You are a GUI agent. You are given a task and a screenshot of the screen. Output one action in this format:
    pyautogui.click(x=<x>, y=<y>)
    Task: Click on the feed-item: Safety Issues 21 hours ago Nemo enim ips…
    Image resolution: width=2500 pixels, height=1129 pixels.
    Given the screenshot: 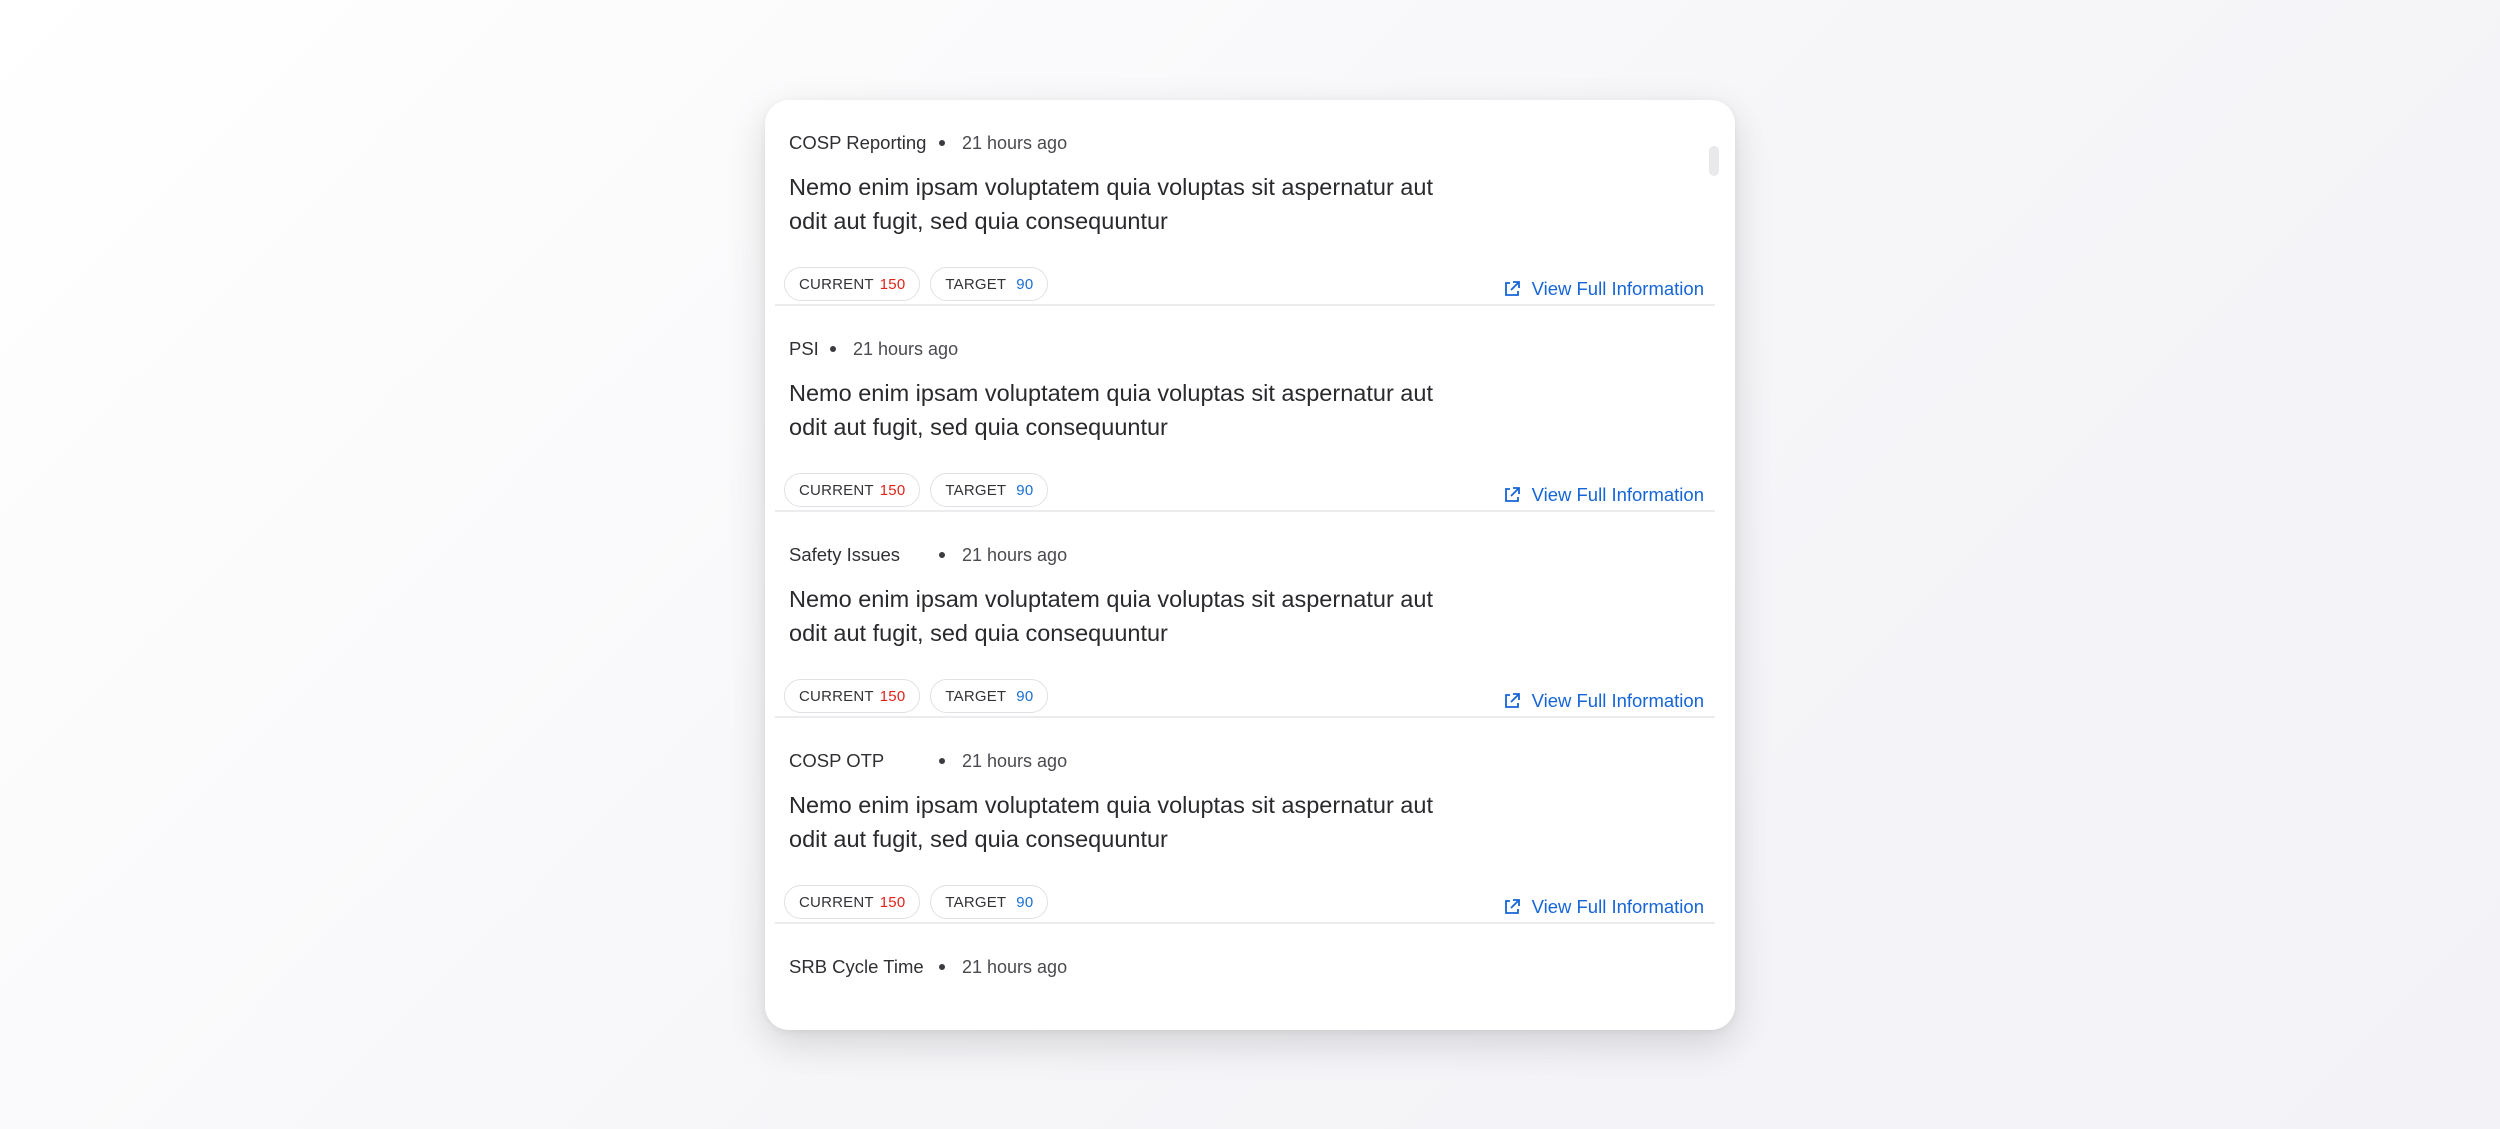 What is the action you would take?
    pyautogui.click(x=1245, y=615)
    